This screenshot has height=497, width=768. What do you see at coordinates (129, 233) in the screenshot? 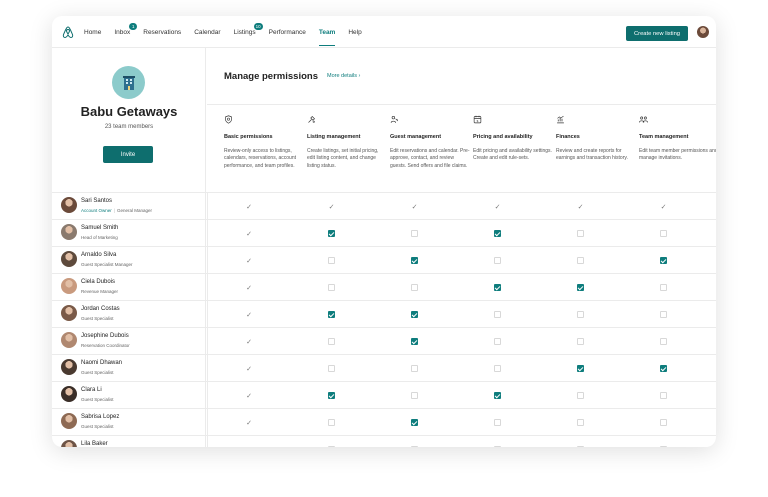
I see `member-cell: Samuel Smith Head of Marketing` at bounding box center [129, 233].